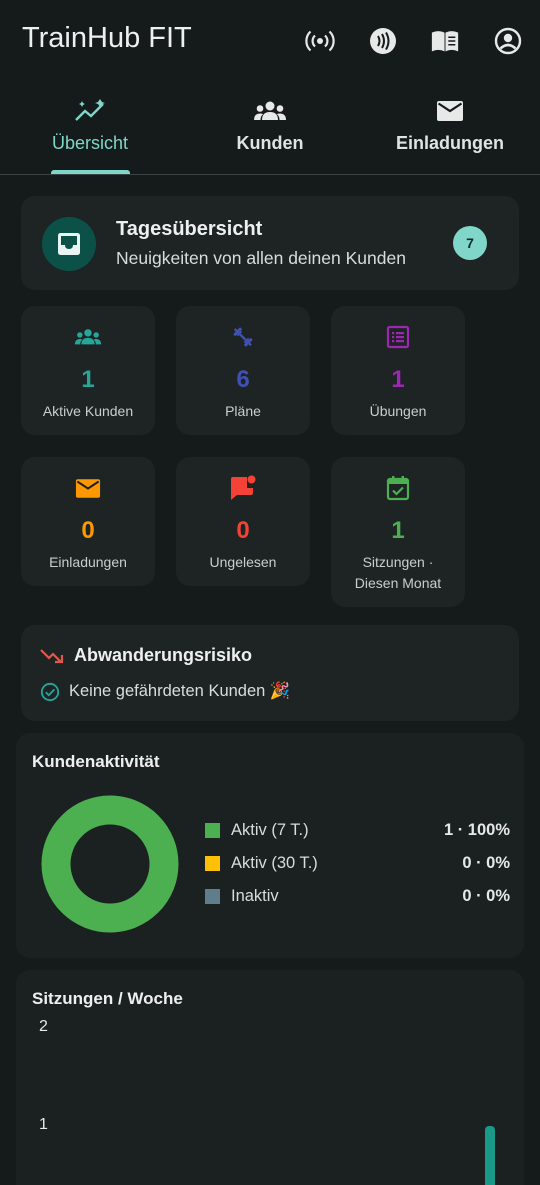  What do you see at coordinates (383, 41) in the screenshot?
I see `nfc-icon` at bounding box center [383, 41].